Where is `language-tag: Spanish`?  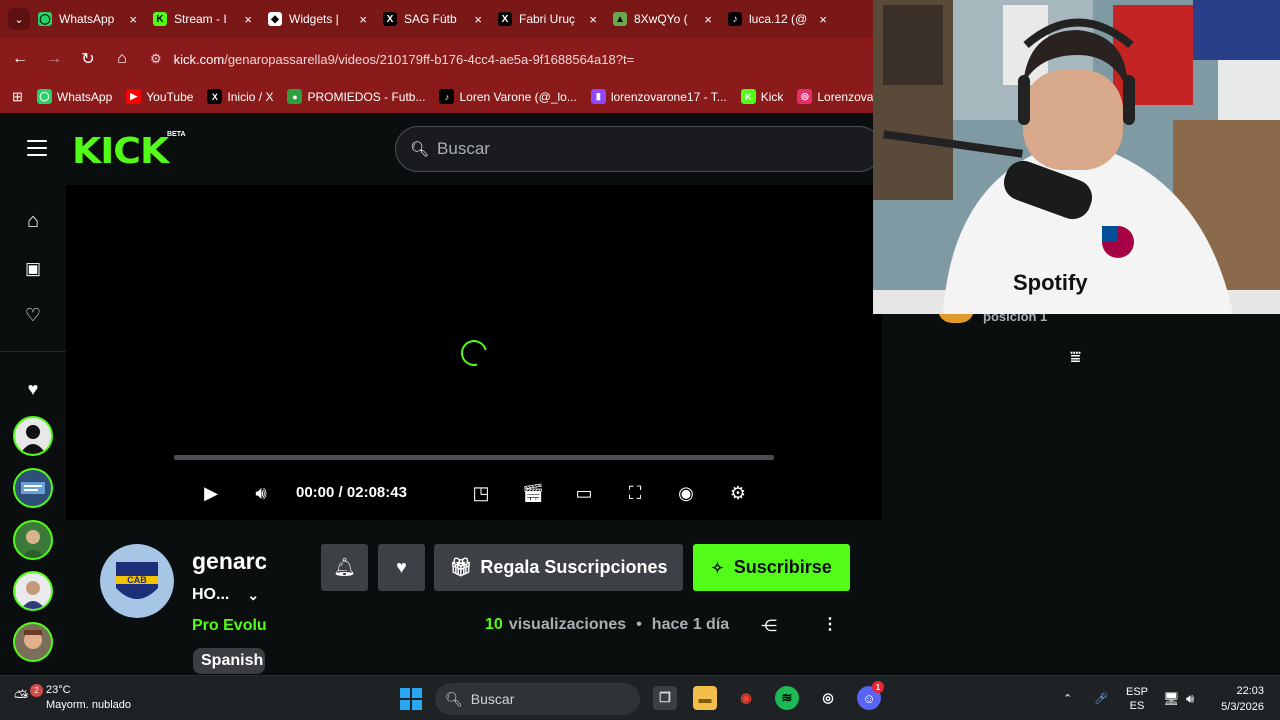
language-tag: Spanish is located at coordinates (229, 661).